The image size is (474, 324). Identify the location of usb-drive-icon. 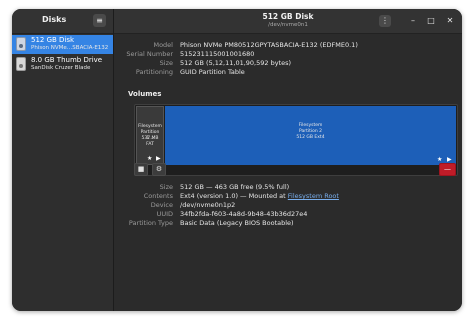
(21, 64).